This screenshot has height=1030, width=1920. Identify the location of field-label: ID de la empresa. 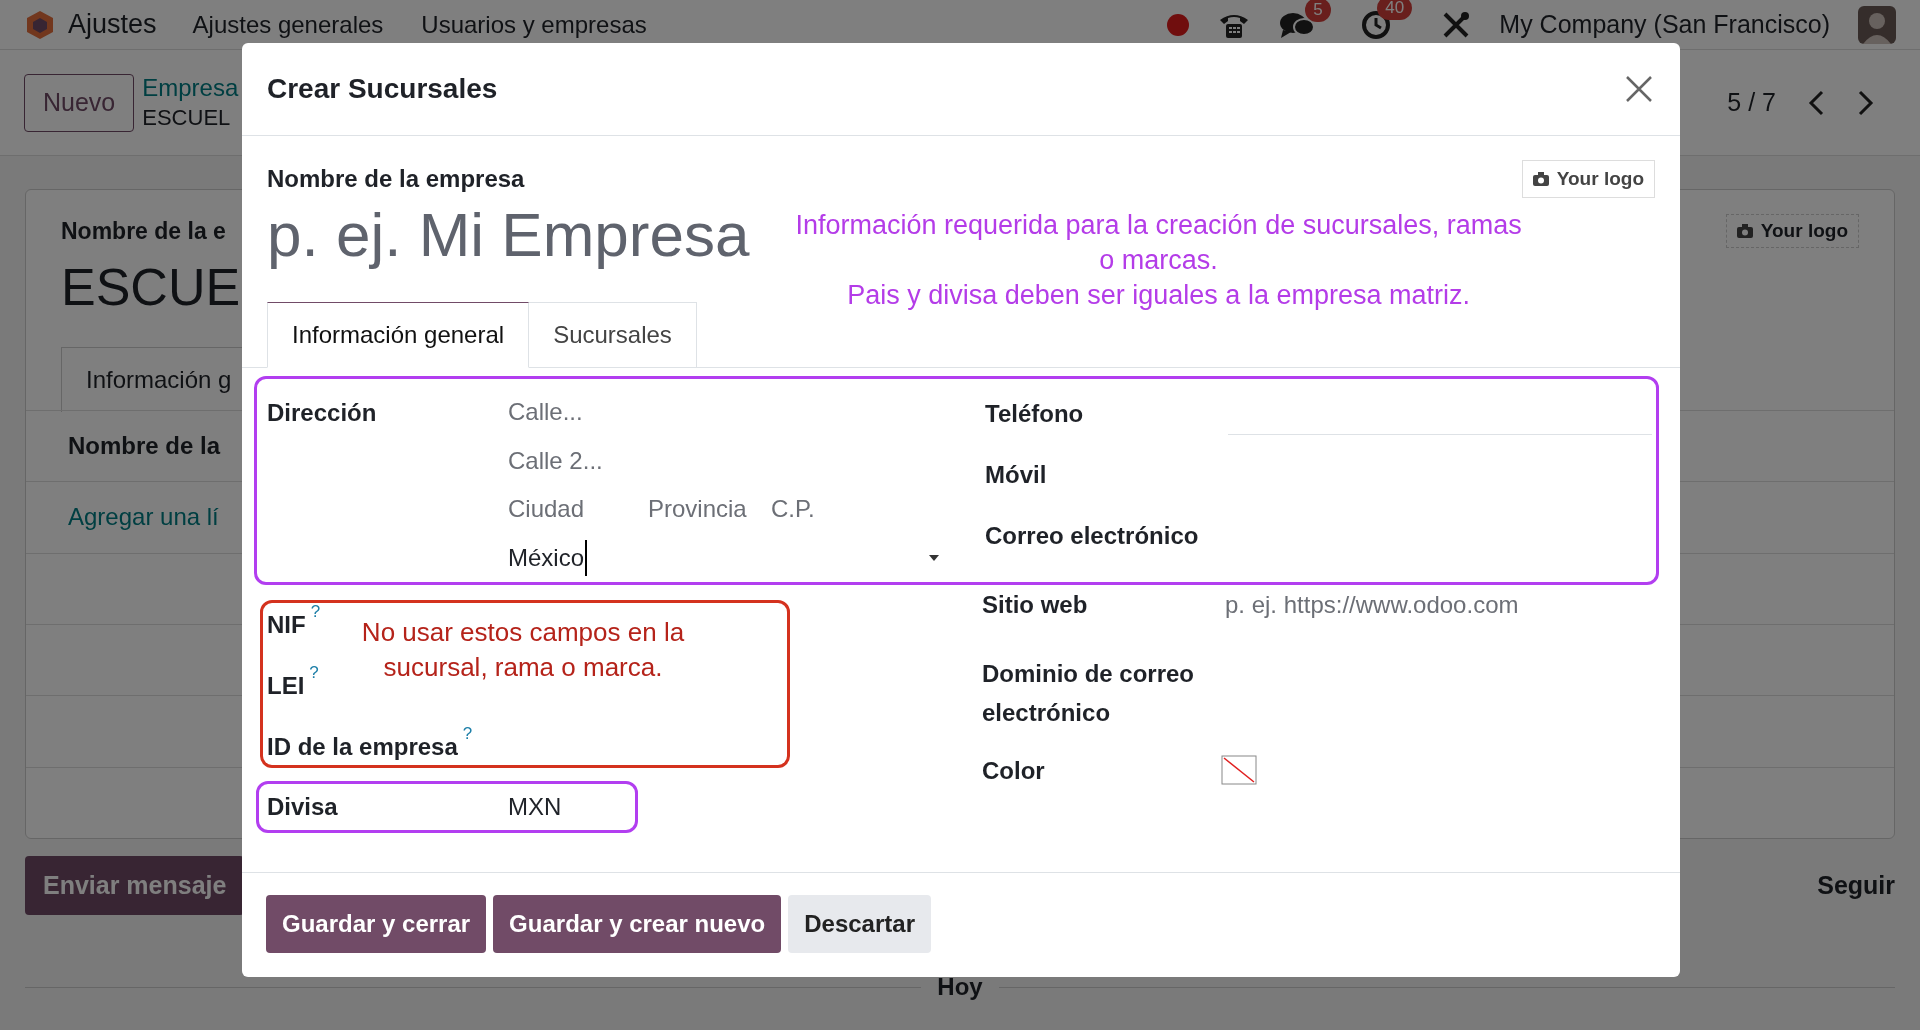
(362, 747).